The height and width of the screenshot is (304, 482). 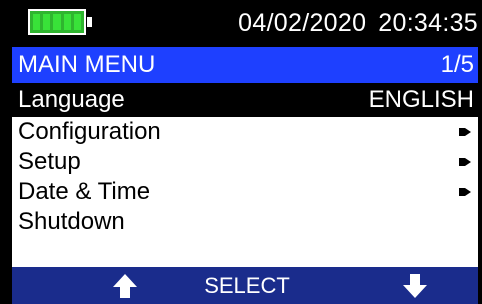 I want to click on menu-title: MAIN MENU, so click(x=87, y=64).